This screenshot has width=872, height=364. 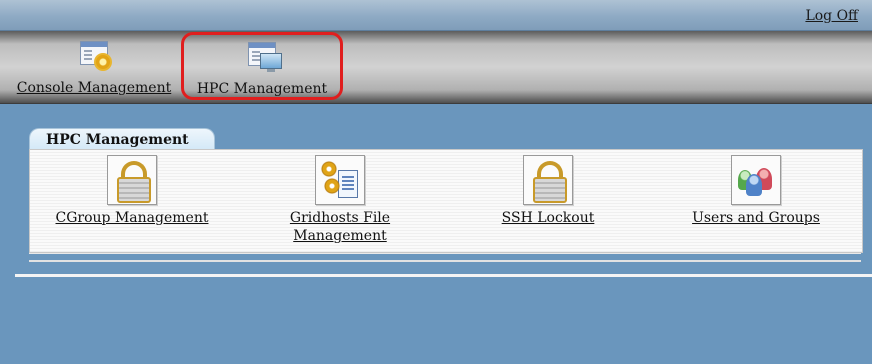 What do you see at coordinates (122, 139) in the screenshot?
I see `panel-tab-hpc-management: HPC Management` at bounding box center [122, 139].